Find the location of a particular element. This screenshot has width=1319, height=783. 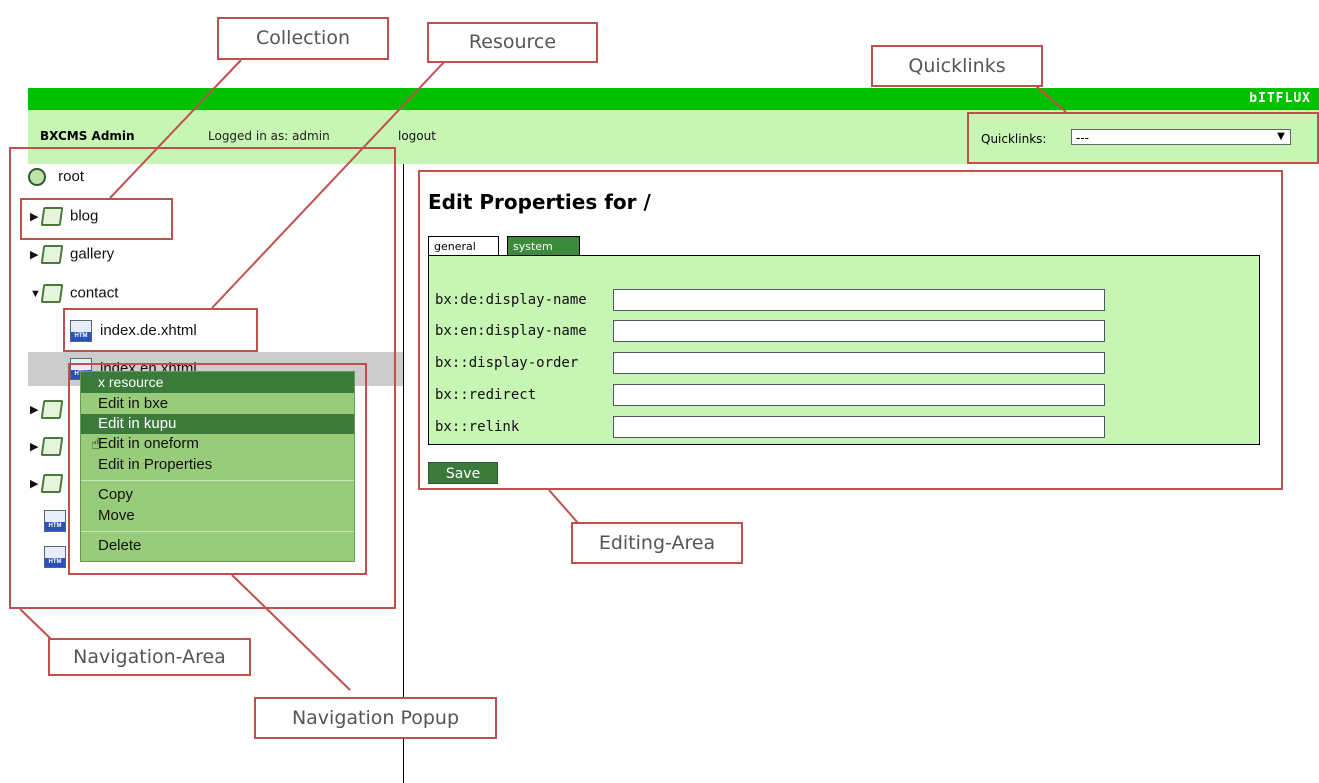

callout-editing-area: Editing-Area is located at coordinates (657, 543).